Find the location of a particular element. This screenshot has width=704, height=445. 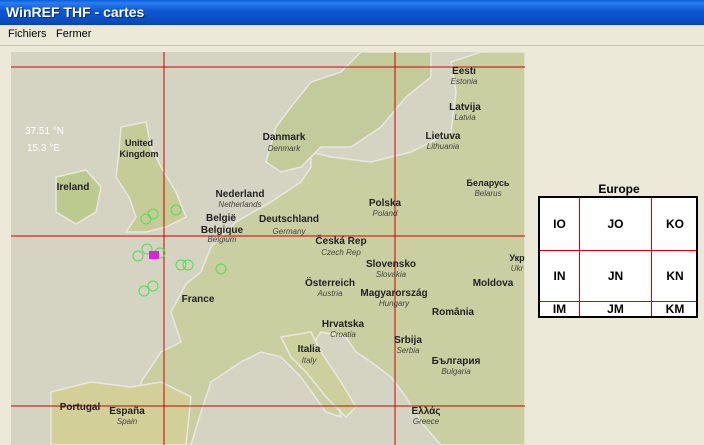

longitude-readout: 15.3 °E is located at coordinates (43, 148).